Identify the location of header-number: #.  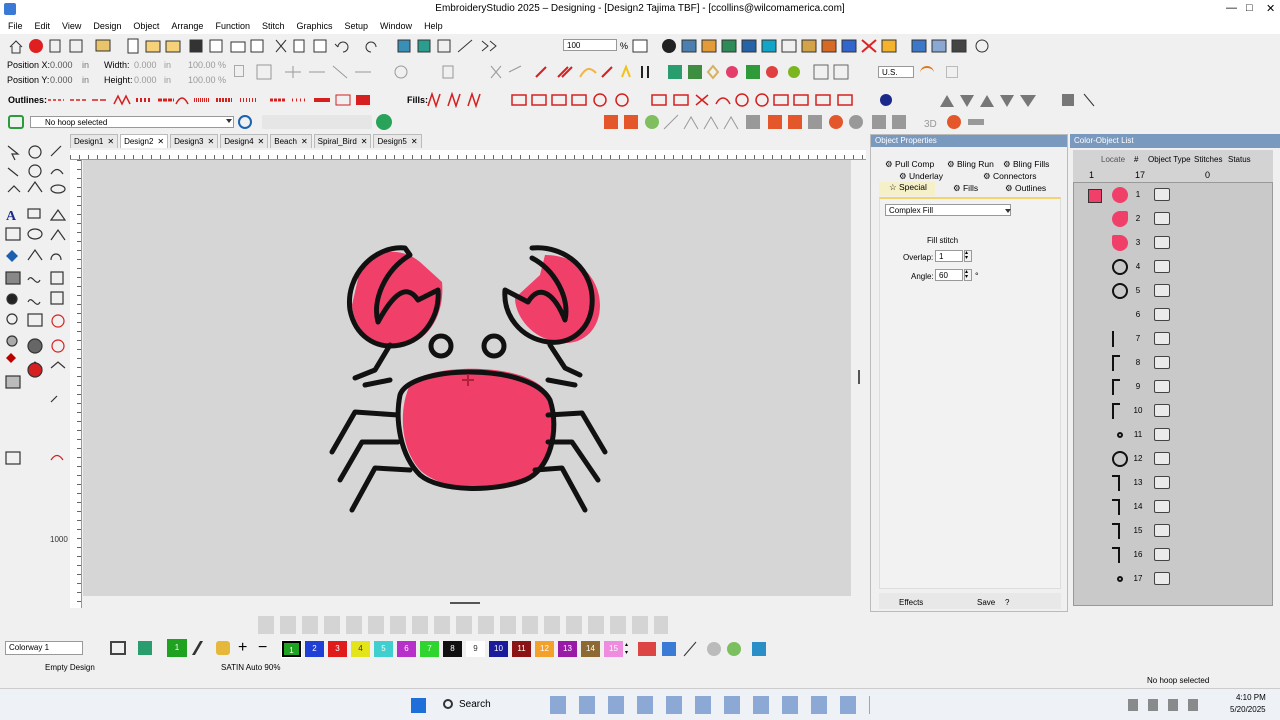
(1136, 159).